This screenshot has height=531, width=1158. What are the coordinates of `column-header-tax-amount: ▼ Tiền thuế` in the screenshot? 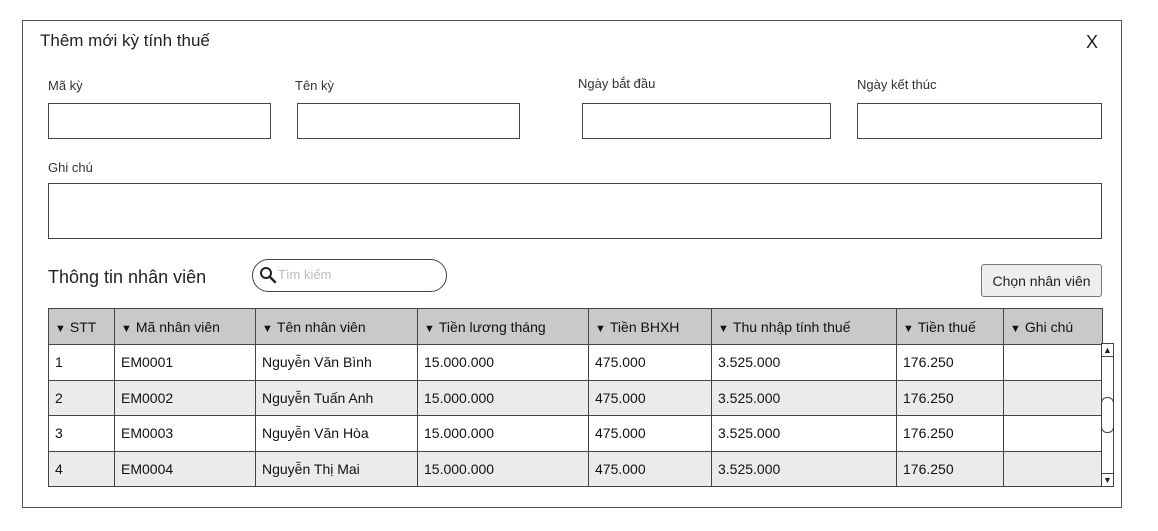 It's located at (950, 326).